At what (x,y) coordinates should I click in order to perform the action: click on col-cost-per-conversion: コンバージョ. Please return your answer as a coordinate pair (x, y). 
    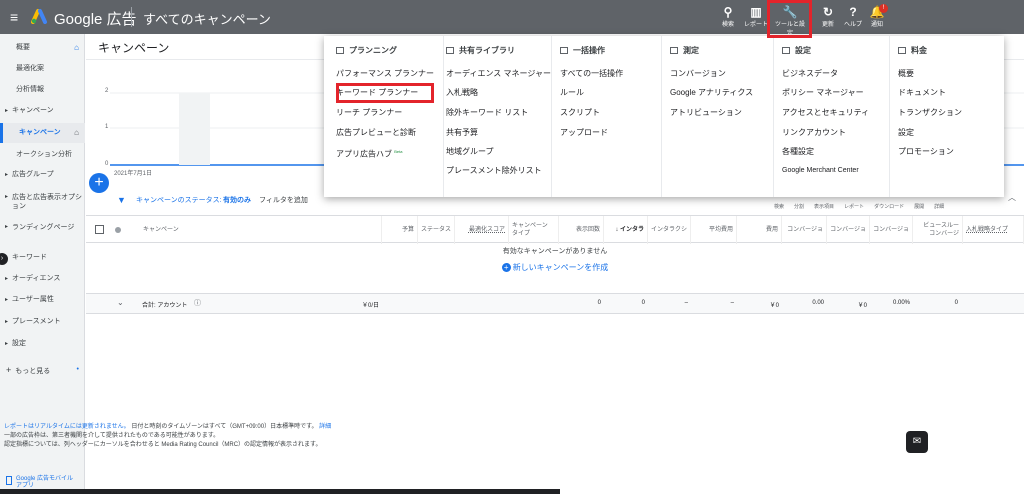
    Looking at the image, I should click on (848, 230).